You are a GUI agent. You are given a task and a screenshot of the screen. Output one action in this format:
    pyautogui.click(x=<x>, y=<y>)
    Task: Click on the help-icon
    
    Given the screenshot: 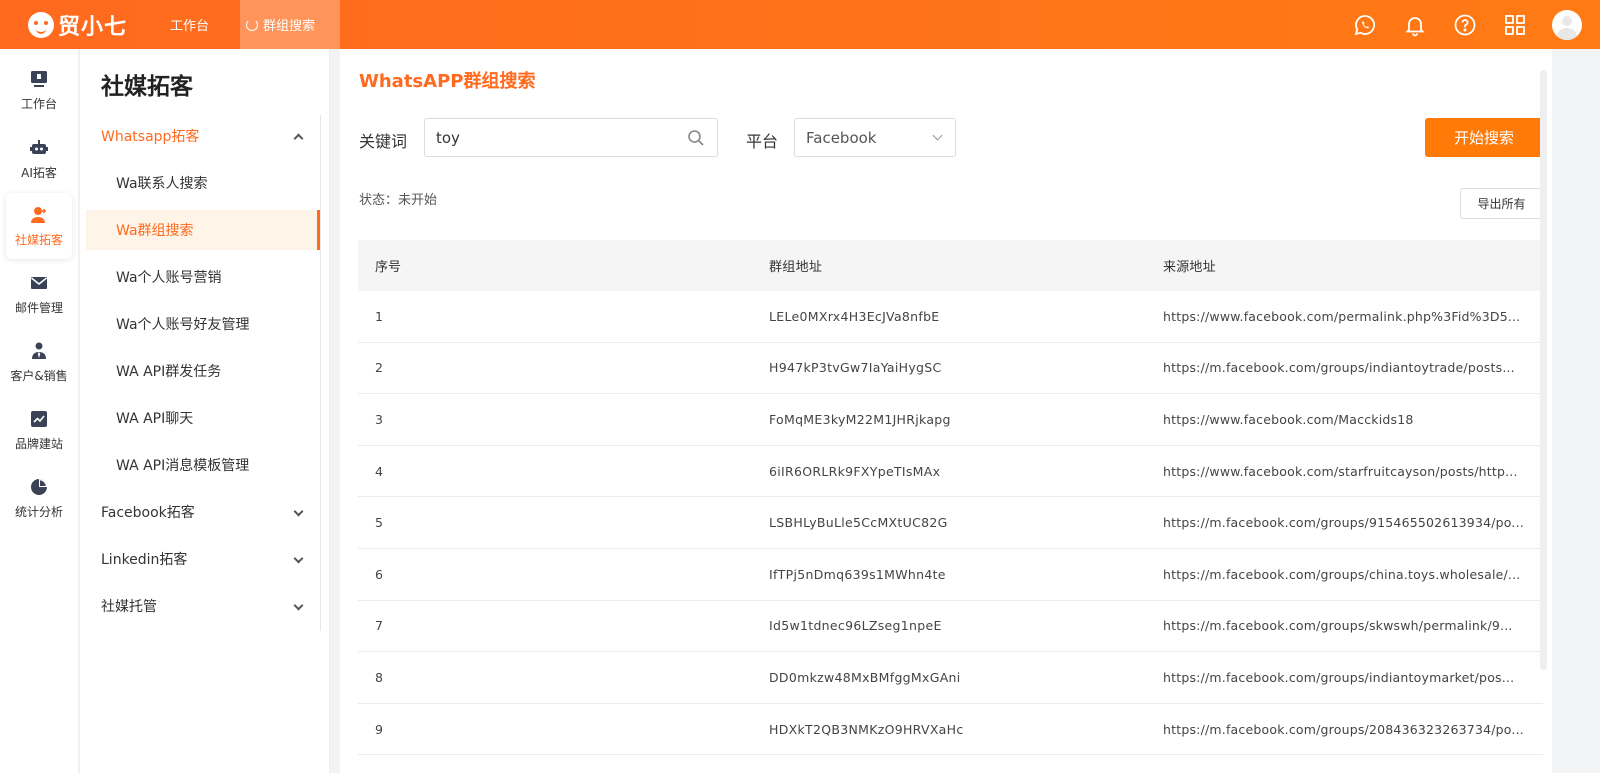 What is the action you would take?
    pyautogui.click(x=1465, y=25)
    